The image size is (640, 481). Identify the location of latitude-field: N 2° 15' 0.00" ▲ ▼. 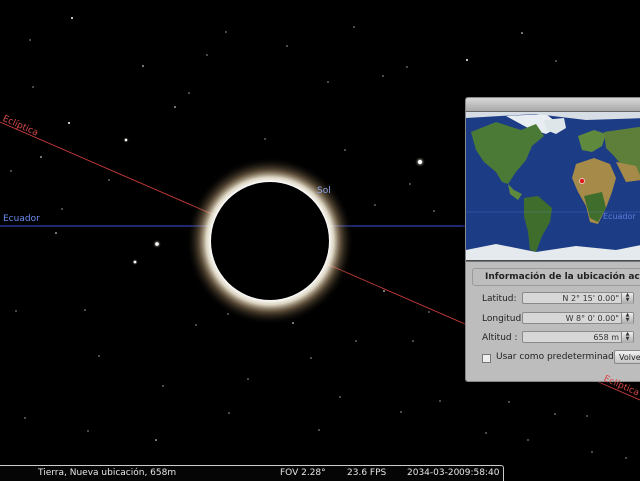
(578, 298).